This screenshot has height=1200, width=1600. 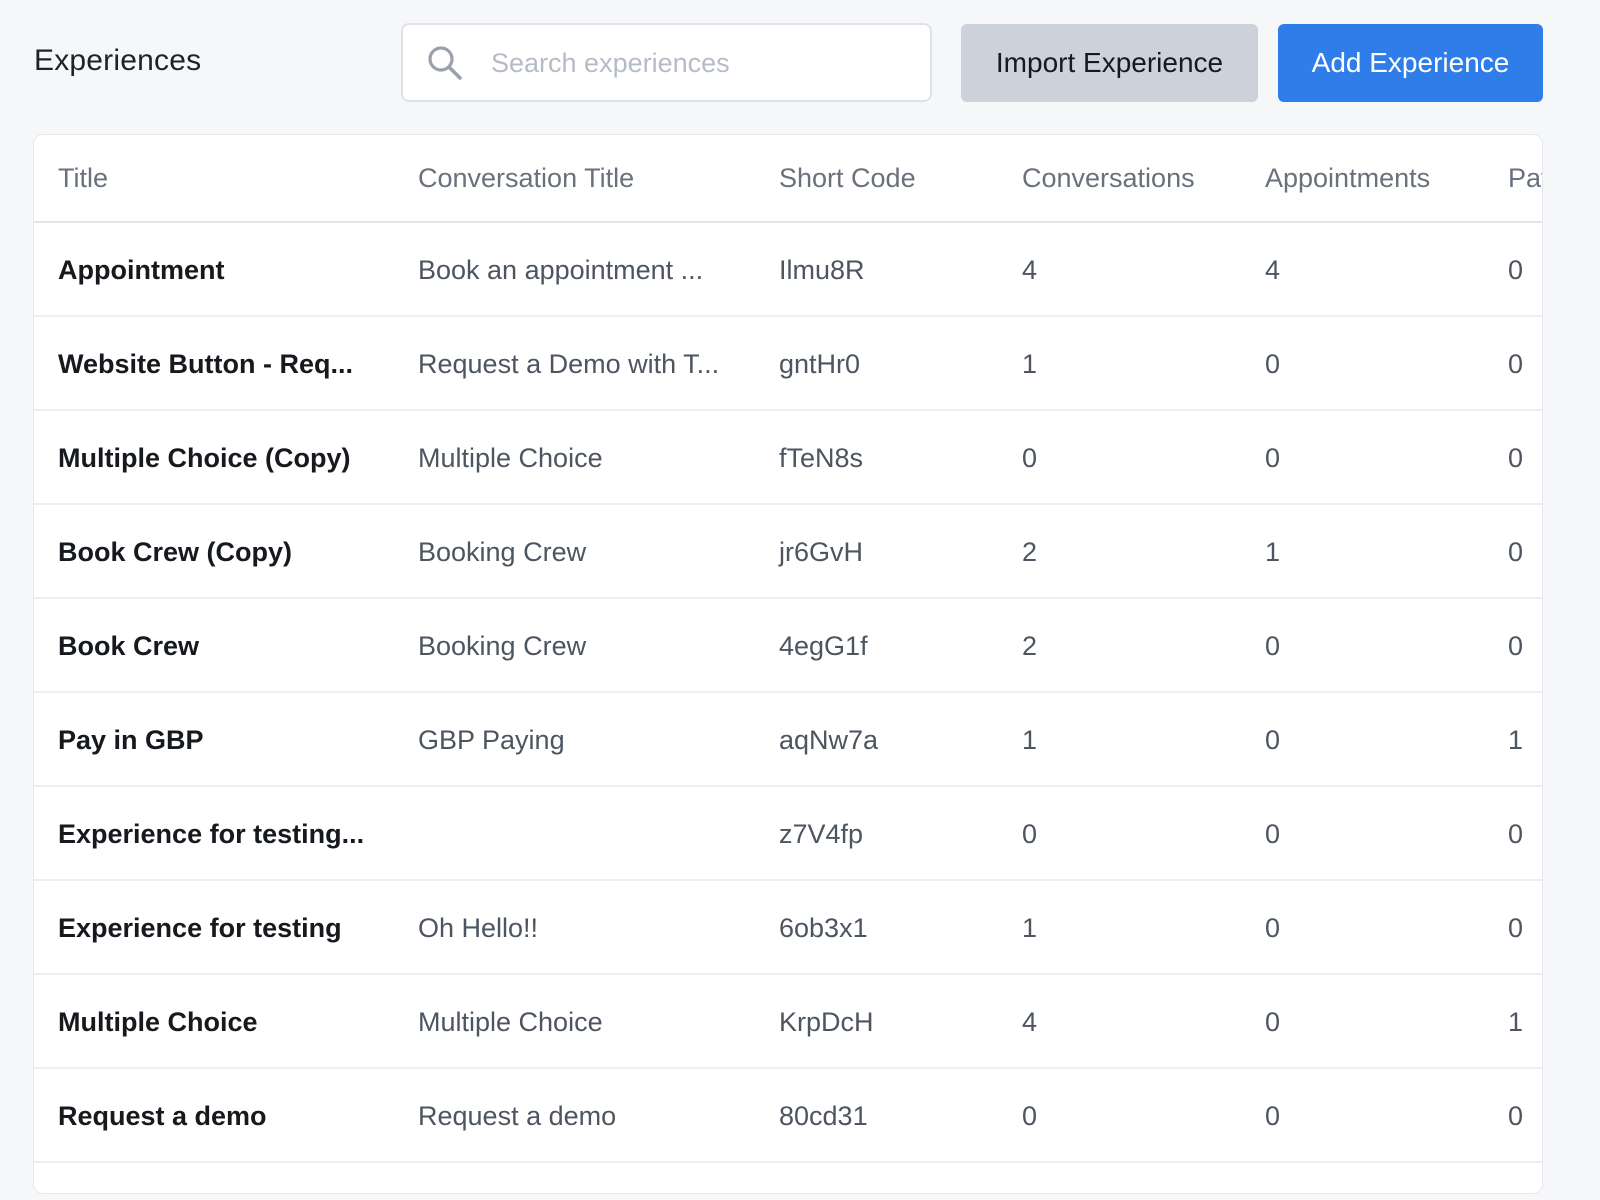 I want to click on cell-short-code: 80cd31, so click(x=823, y=1116).